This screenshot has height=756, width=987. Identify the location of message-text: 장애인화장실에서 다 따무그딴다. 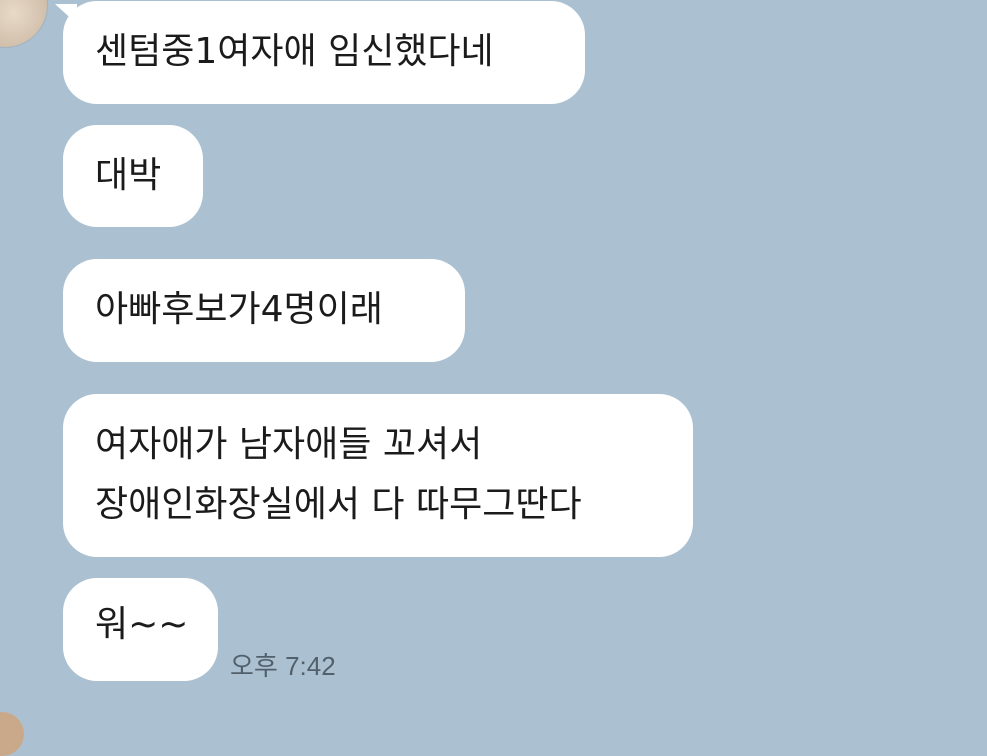
(338, 504).